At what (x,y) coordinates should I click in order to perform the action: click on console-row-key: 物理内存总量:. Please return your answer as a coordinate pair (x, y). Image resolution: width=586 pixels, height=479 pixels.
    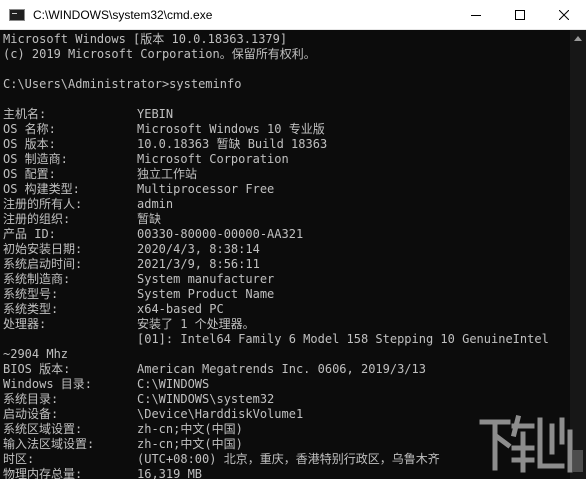
    Looking at the image, I should click on (43, 473).